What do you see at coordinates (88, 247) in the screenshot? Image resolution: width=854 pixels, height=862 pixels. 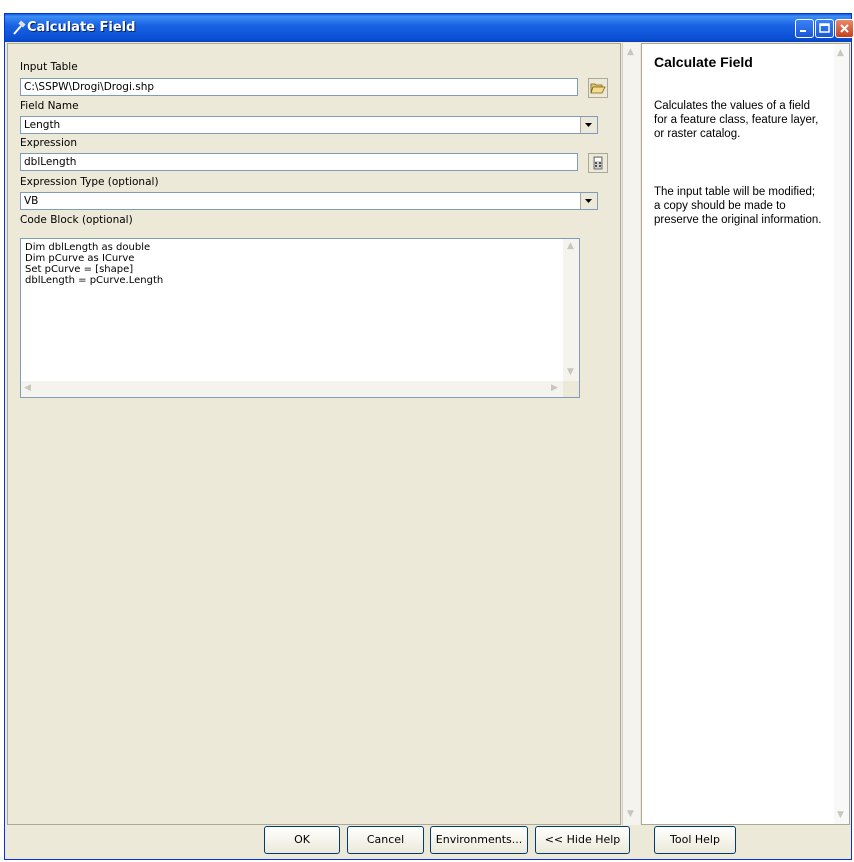 I see `code-line: Dim dblLength as double` at bounding box center [88, 247].